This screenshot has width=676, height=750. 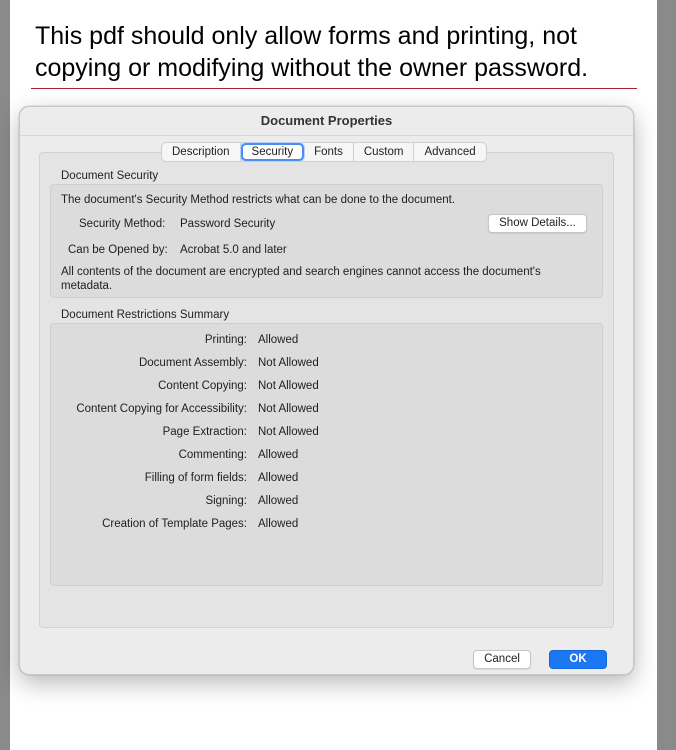 What do you see at coordinates (202, 386) in the screenshot?
I see `restriction-label: Content Copying:` at bounding box center [202, 386].